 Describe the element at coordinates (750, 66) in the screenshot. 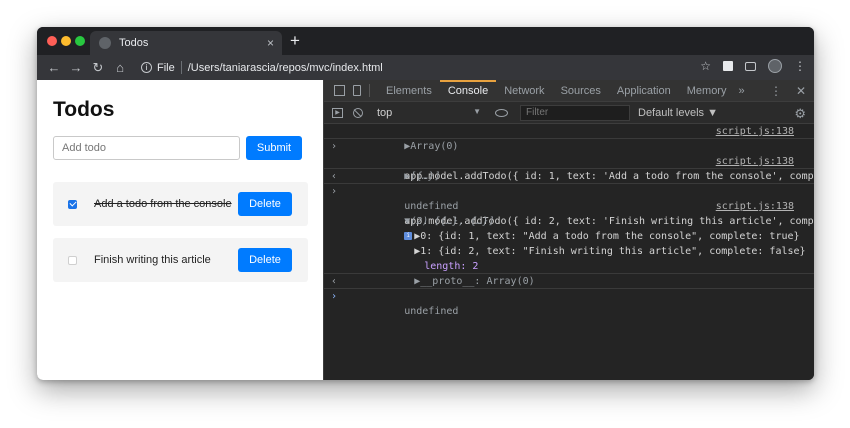

I see `camera-icon` at that location.